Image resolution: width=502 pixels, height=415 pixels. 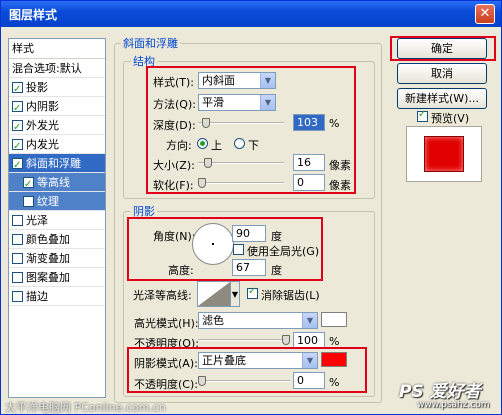 What do you see at coordinates (33, 15) in the screenshot?
I see `dialog-title: 图层样式` at bounding box center [33, 15].